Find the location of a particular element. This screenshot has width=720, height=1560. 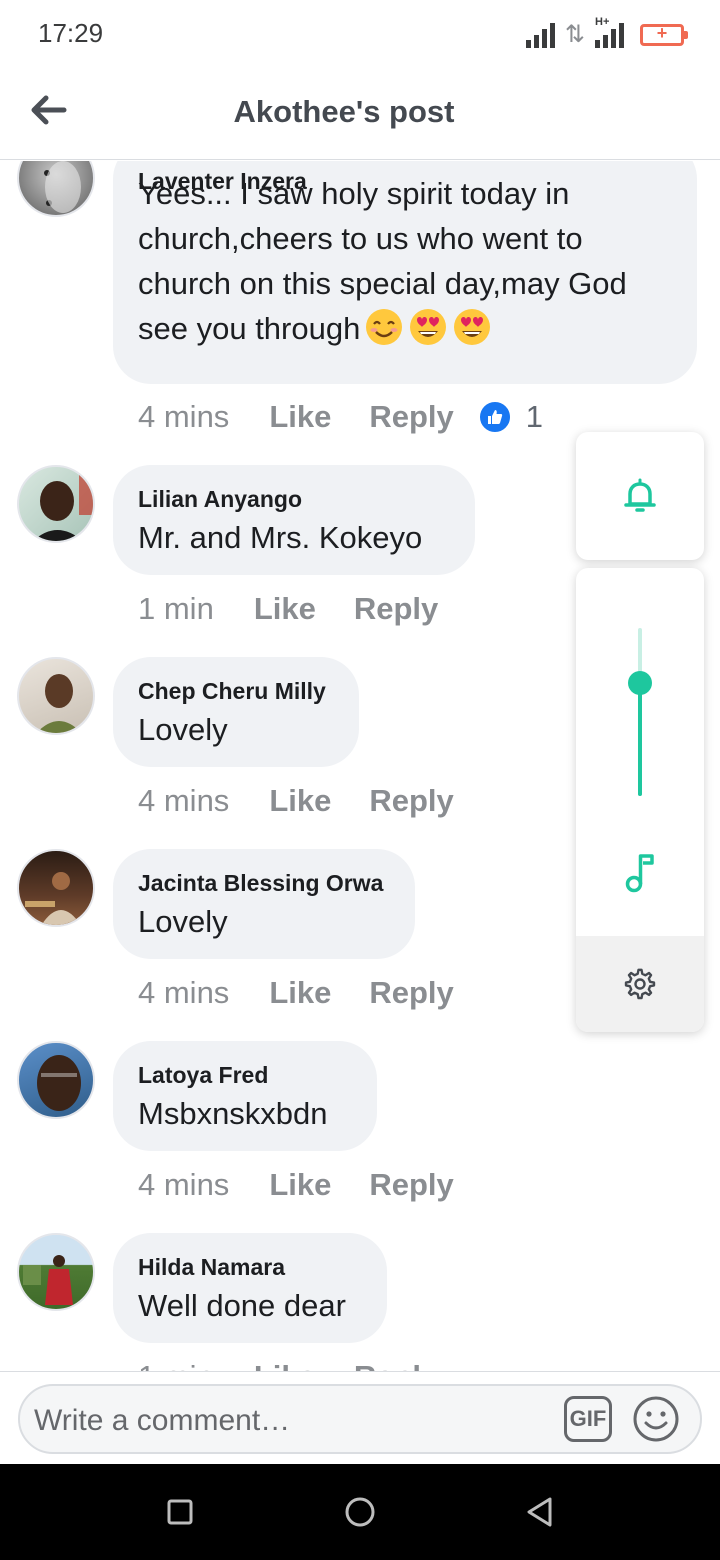

smiley-icon is located at coordinates (656, 1419).